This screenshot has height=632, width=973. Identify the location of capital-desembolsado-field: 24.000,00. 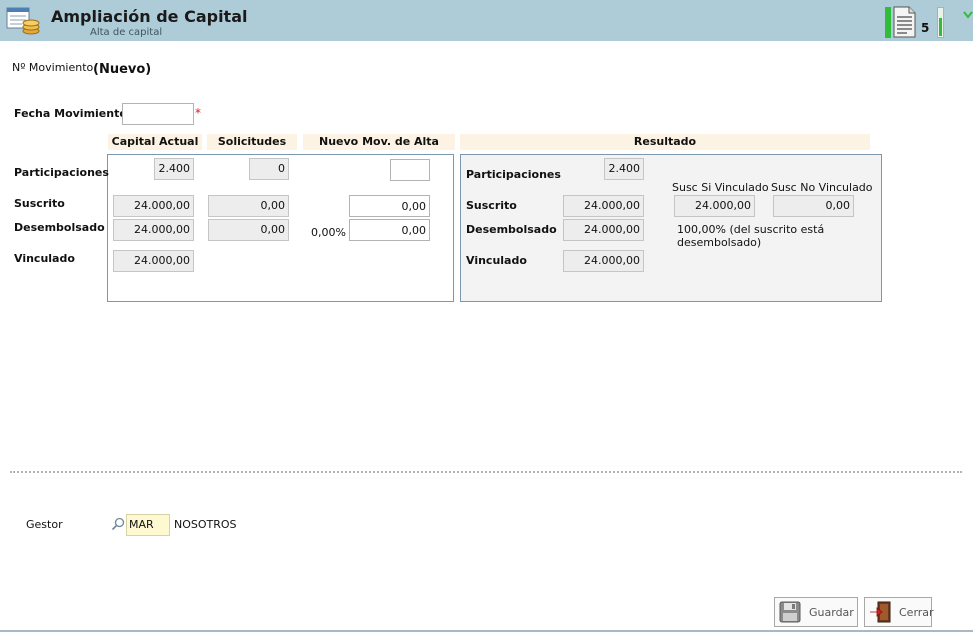
(153, 230).